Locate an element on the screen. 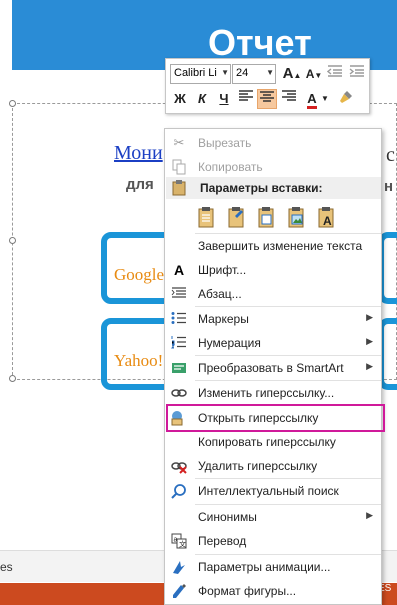 The height and width of the screenshot is (605, 397). svg-text: a is located at coordinates (176, 540).